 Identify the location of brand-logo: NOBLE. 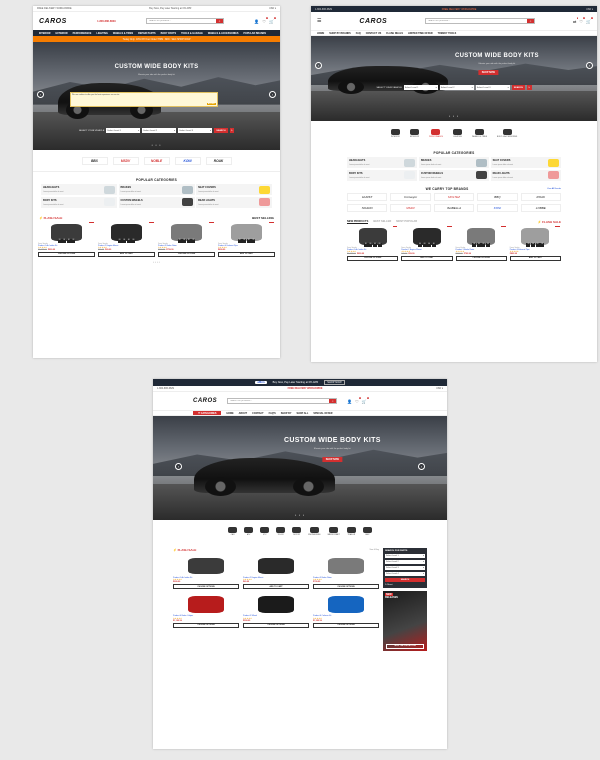
(156, 160).